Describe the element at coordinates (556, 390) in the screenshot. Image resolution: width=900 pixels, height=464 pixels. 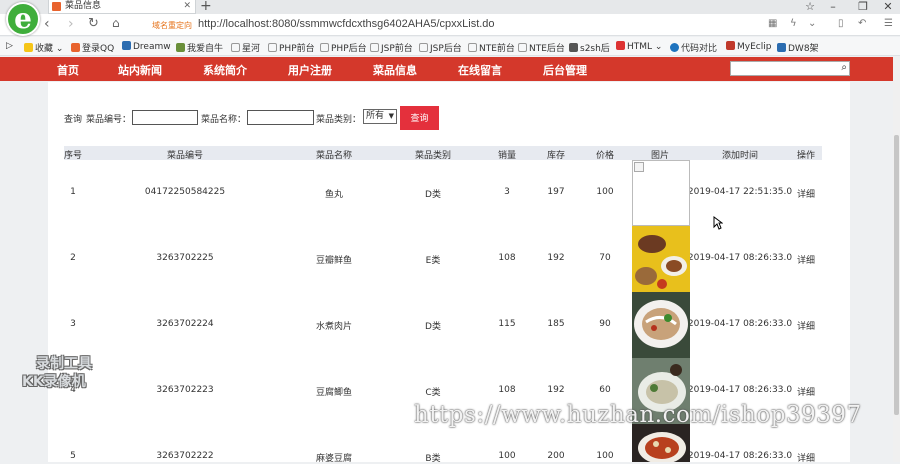
I see `table-cell-stock: 192` at that location.